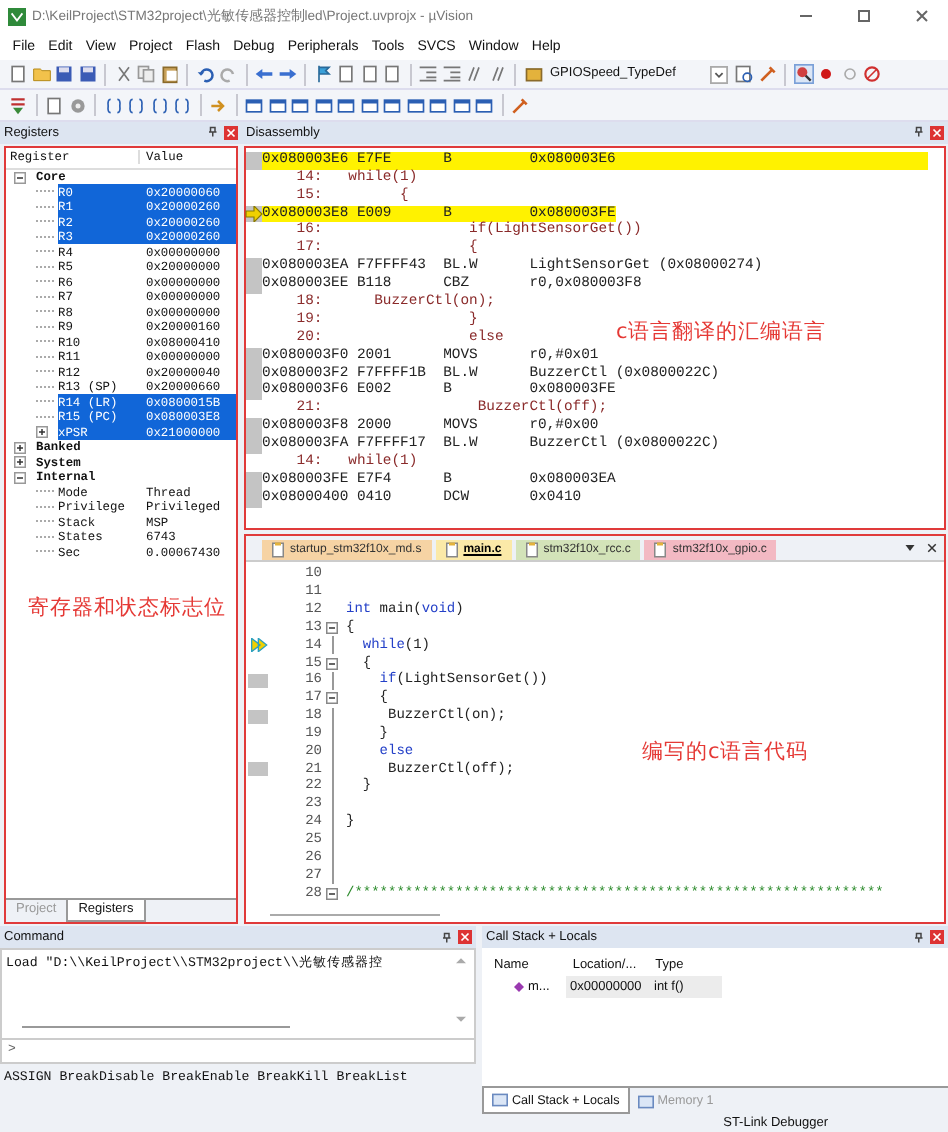 Image resolution: width=948 pixels, height=1132 pixels. I want to click on scrollbar, so click(156, 1027).